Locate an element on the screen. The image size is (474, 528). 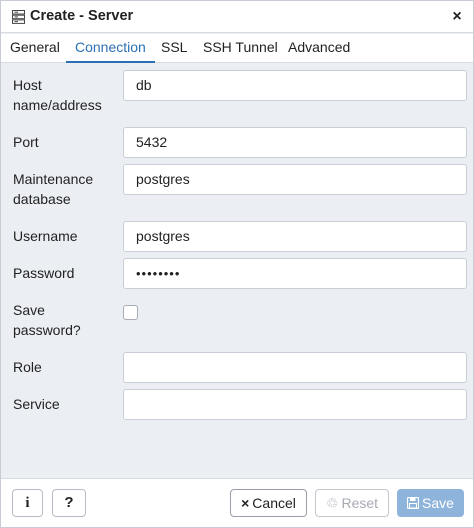
info-button: i is located at coordinates (27, 503).